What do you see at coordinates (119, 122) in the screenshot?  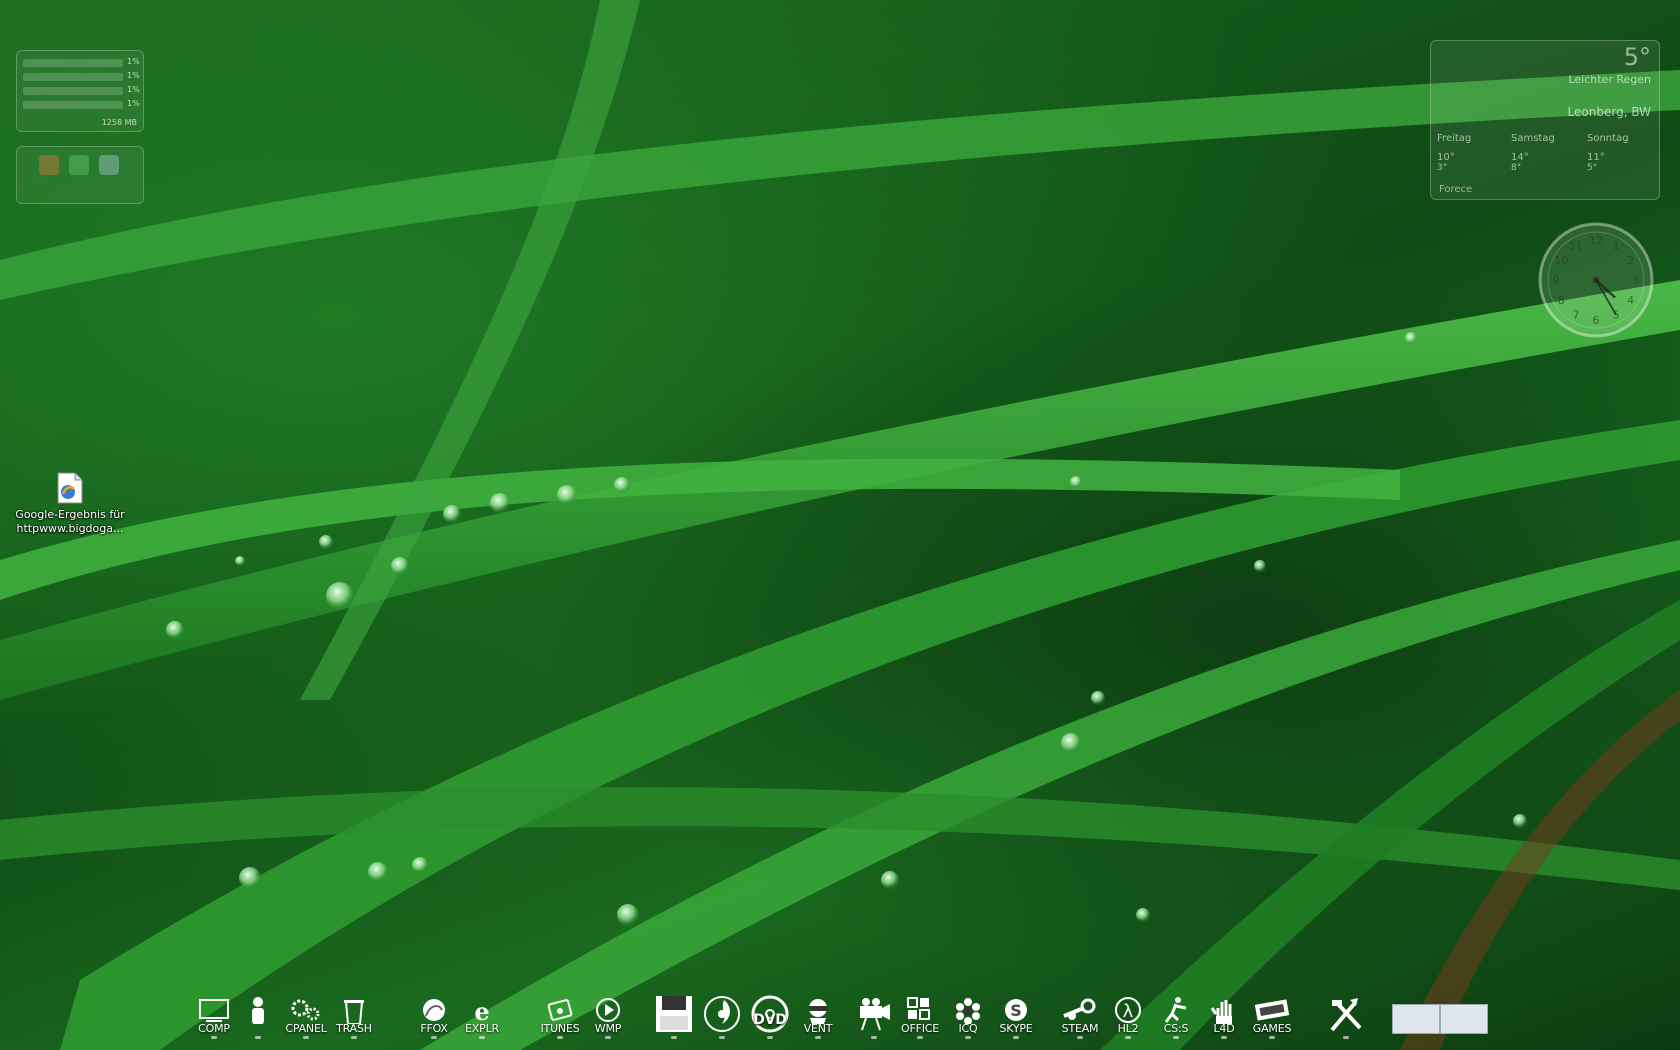 I see `memory-usage: 1258 MB` at bounding box center [119, 122].